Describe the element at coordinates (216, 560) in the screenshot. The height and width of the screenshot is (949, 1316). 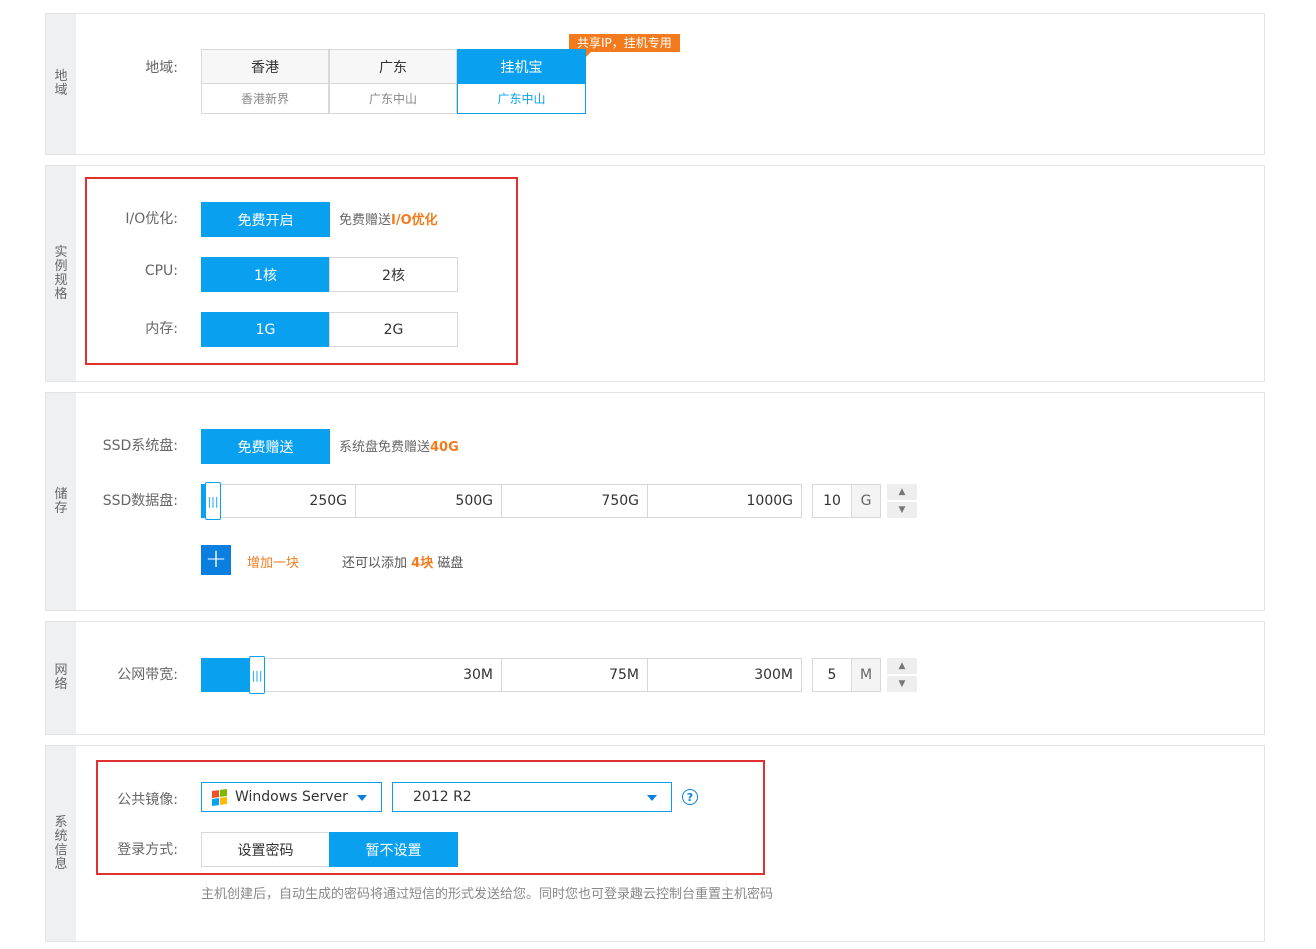
I see `add-disk-button: +` at that location.